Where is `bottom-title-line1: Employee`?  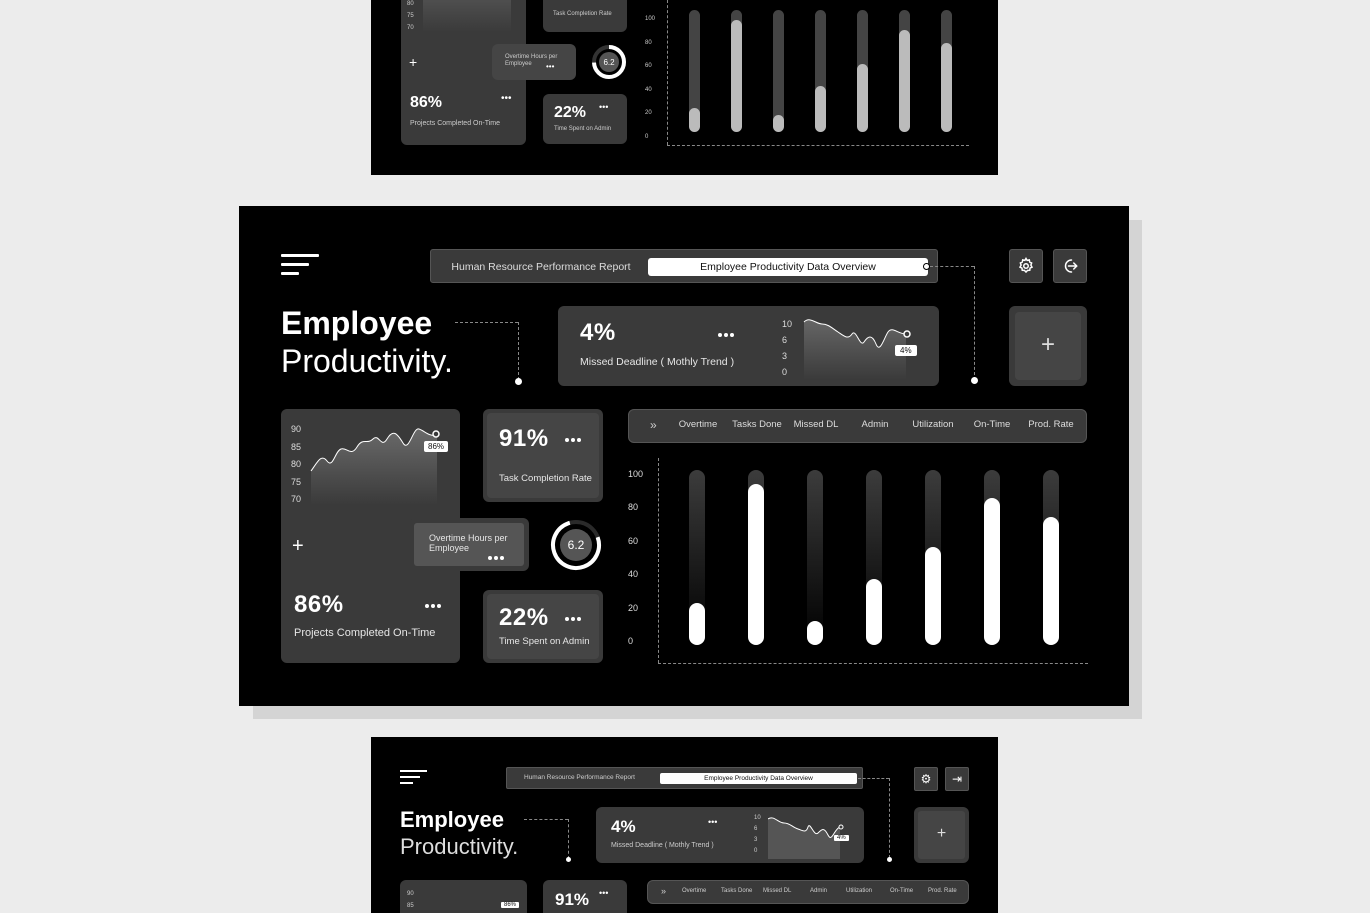
bottom-title-line1: Employee is located at coordinates (452, 819).